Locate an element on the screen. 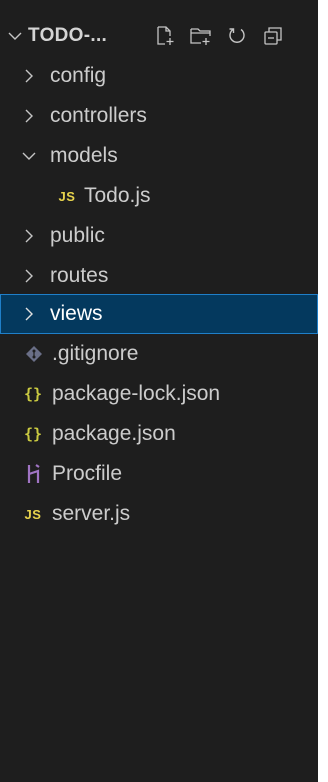 Image resolution: width=328 pixels, height=782 pixels. git-icon is located at coordinates (34, 354).